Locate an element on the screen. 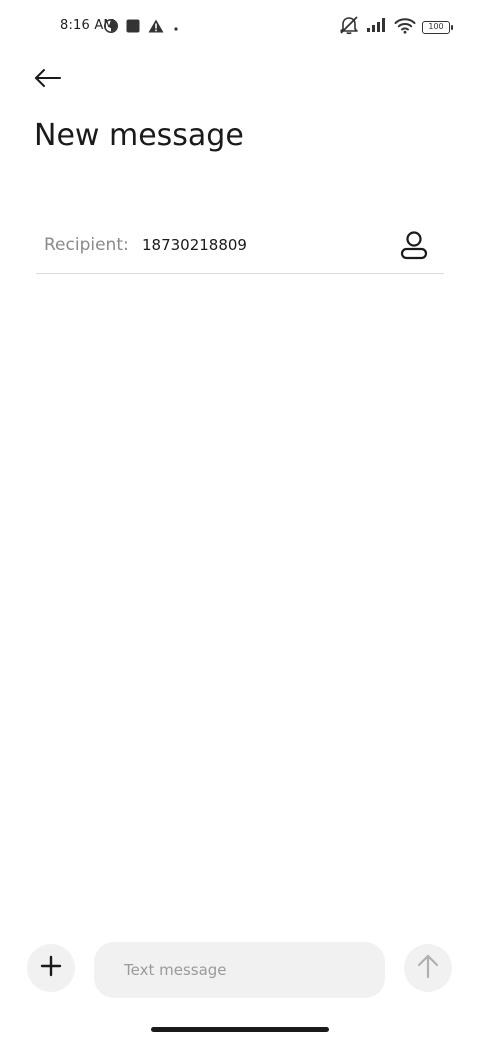 This screenshot has height=1040, width=480. square-icon is located at coordinates (133, 27).